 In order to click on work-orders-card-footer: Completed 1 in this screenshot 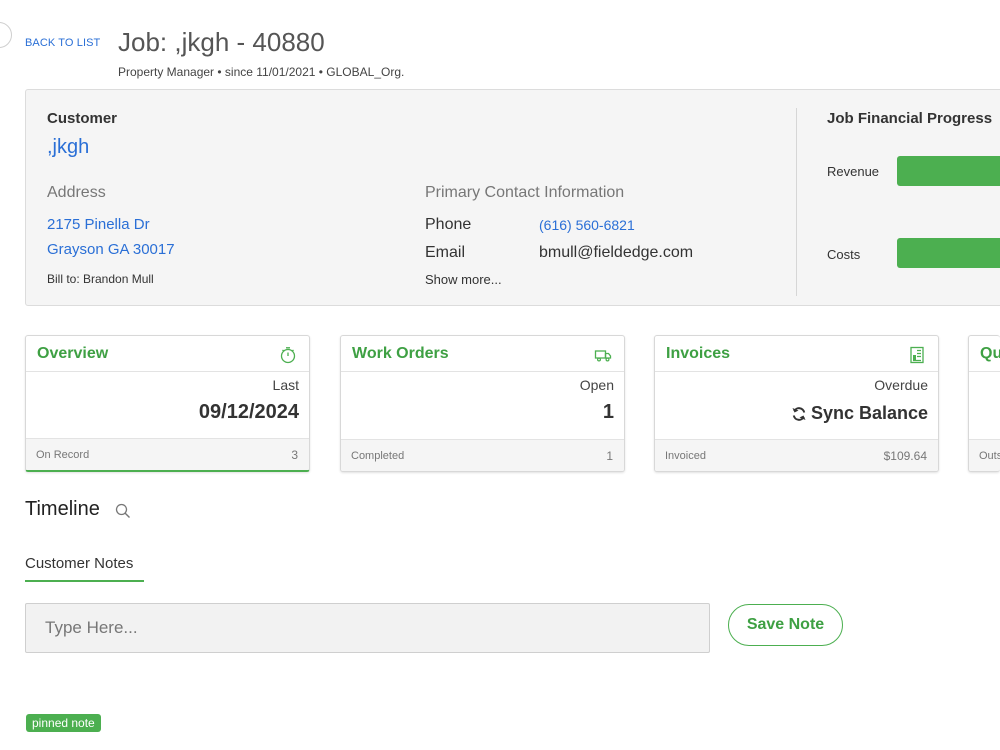, I will do `click(482, 455)`.